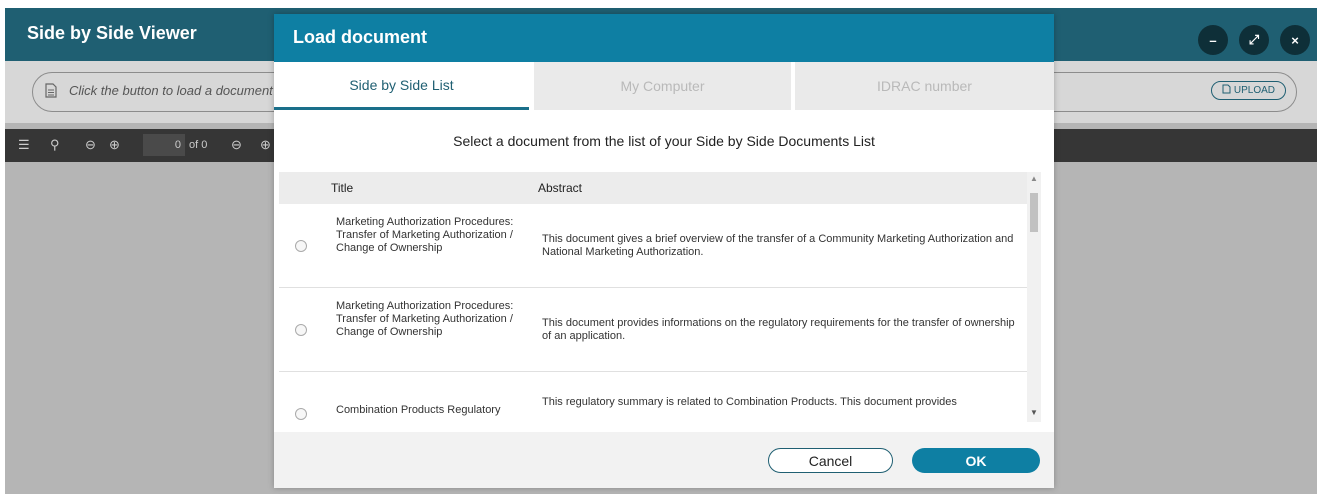 The width and height of the screenshot is (1317, 494). What do you see at coordinates (401, 86) in the screenshot?
I see `tab-side-by-side-list: Side by Side List` at bounding box center [401, 86].